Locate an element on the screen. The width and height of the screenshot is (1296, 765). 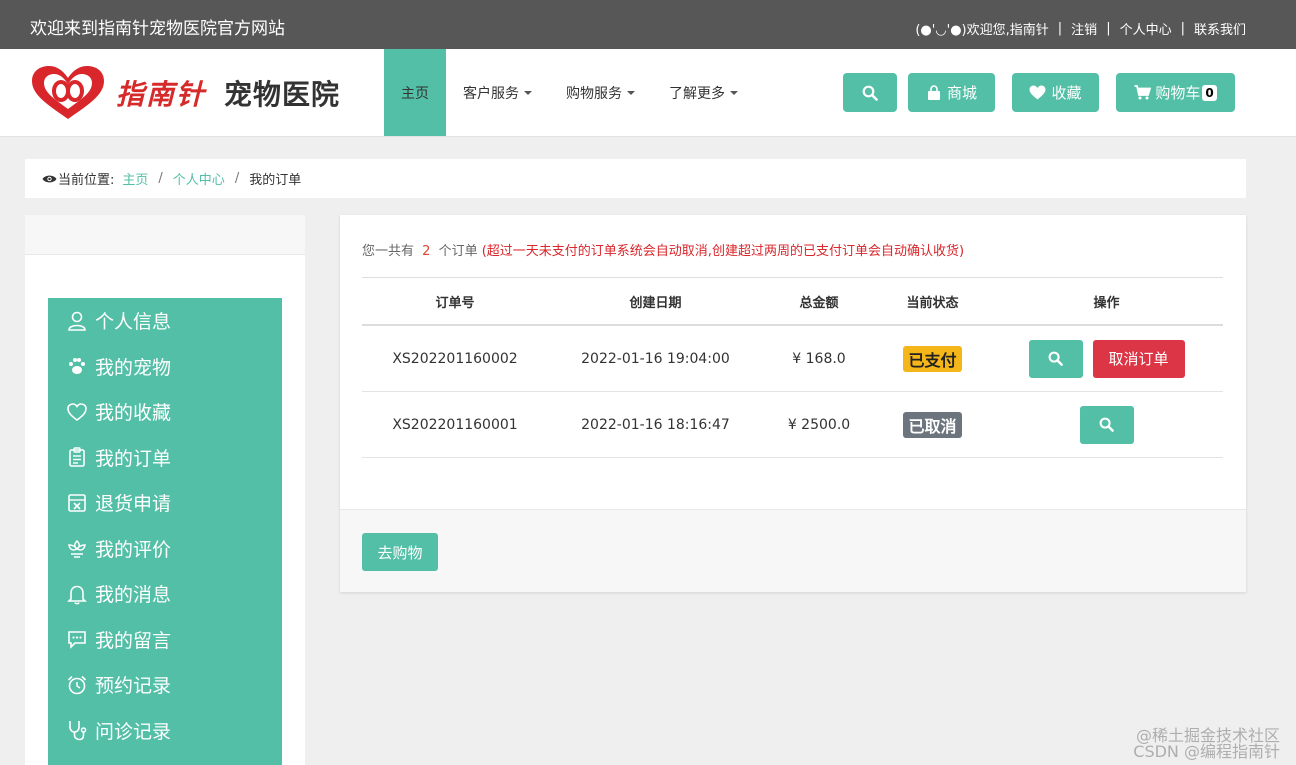
sidebar-item-pets: 我的宠物 is located at coordinates (165, 367).